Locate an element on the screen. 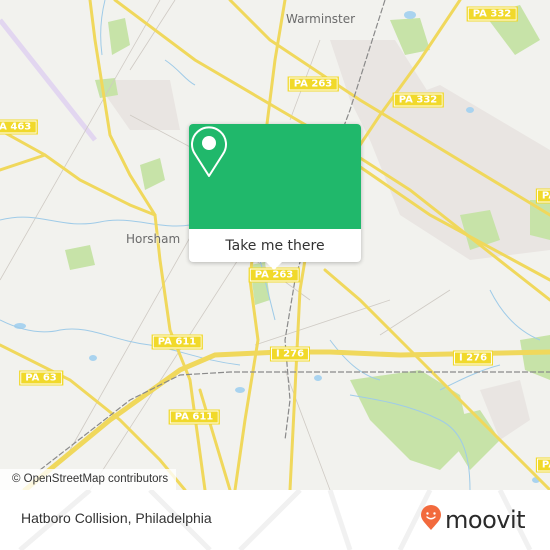  popup-header is located at coordinates (275, 176).